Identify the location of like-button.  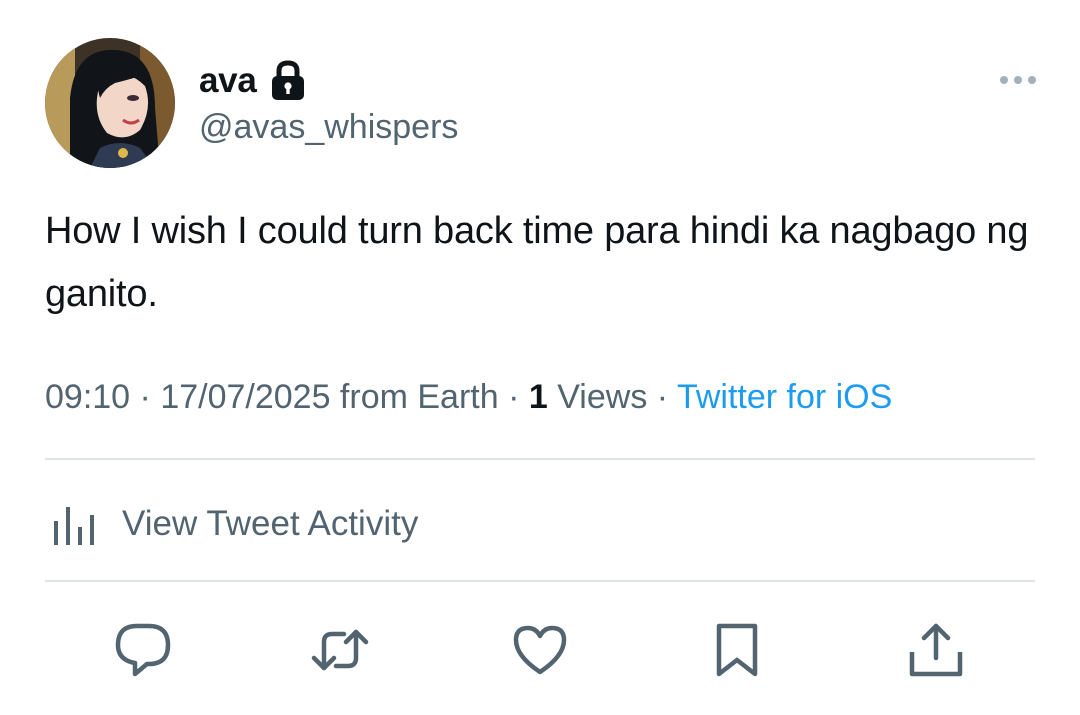
(540, 650).